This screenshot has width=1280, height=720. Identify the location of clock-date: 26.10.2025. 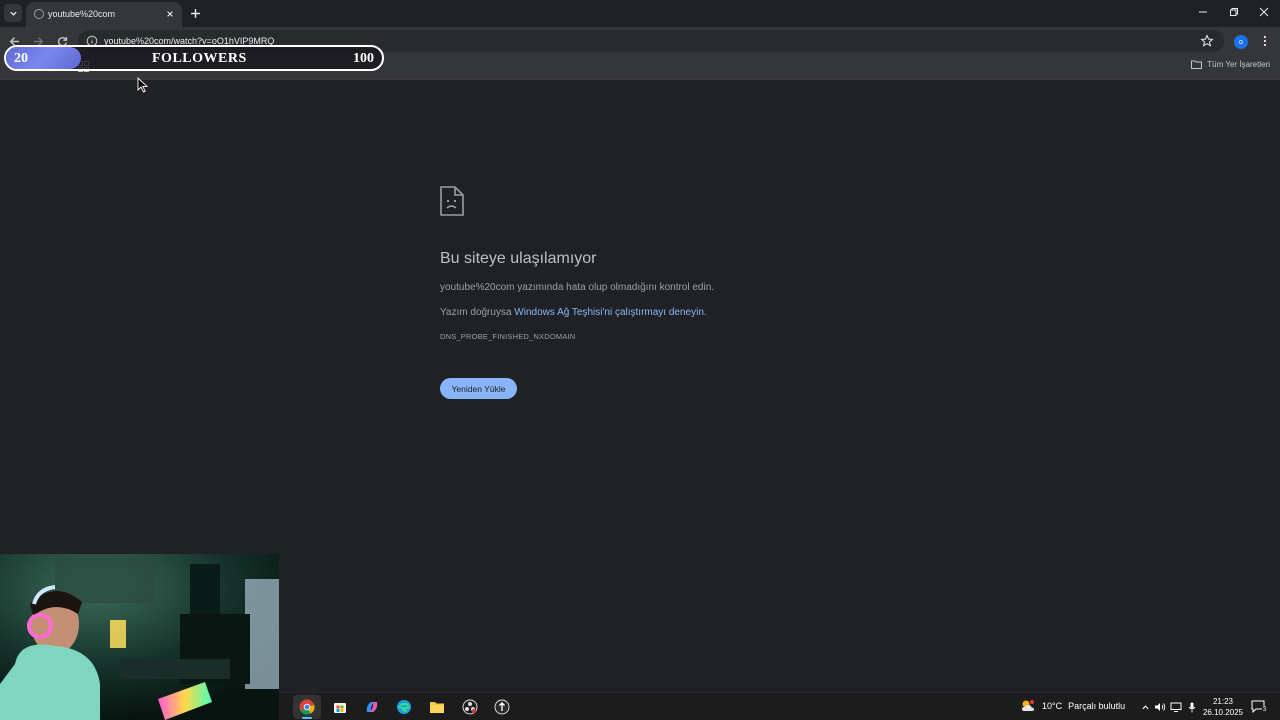
(1223, 712).